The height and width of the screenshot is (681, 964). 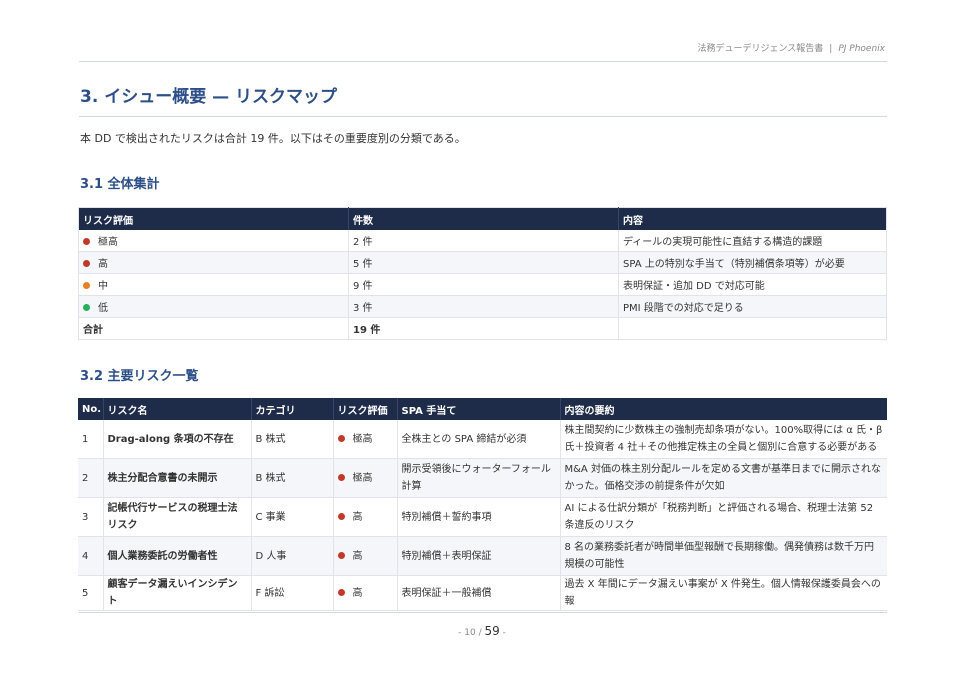 What do you see at coordinates (760, 49) in the screenshot?
I see `document-title: 法務デューデリジェンス報告書` at bounding box center [760, 49].